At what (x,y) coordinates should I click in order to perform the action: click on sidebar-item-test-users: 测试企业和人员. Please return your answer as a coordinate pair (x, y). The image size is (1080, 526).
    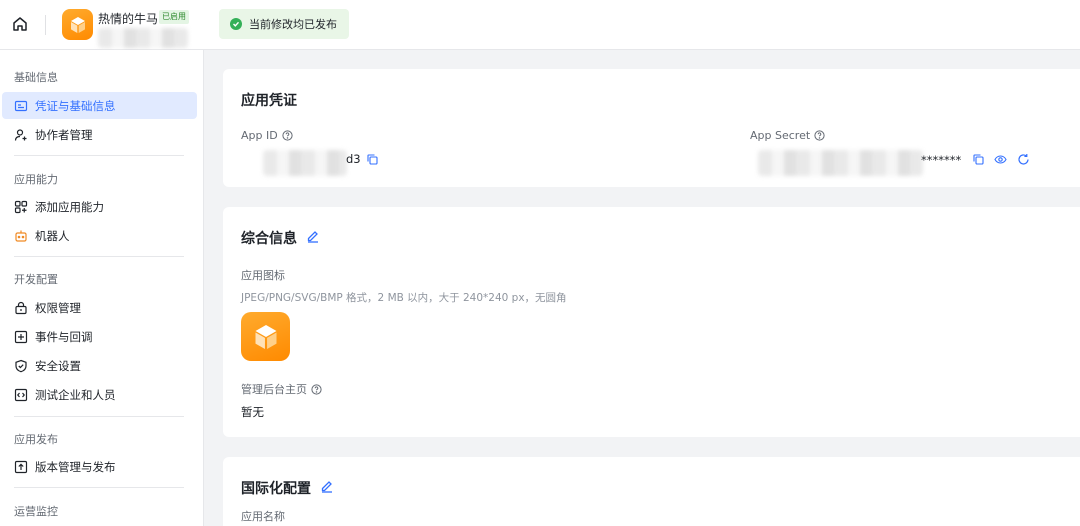
    Looking at the image, I should click on (99, 394).